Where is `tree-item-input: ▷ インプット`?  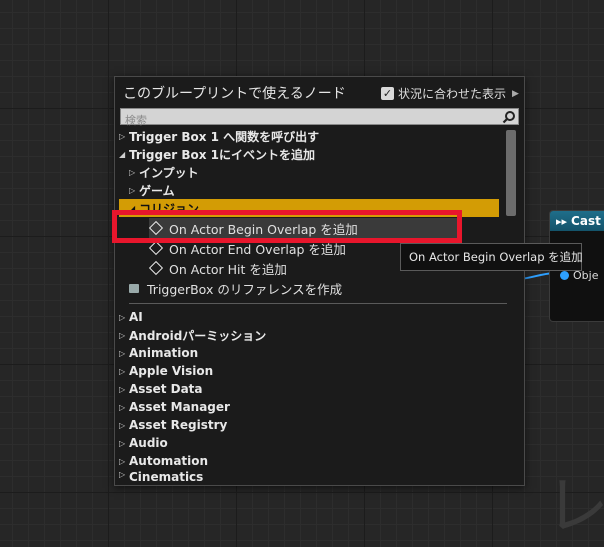
tree-item-input: ▷ インプット is located at coordinates (164, 172).